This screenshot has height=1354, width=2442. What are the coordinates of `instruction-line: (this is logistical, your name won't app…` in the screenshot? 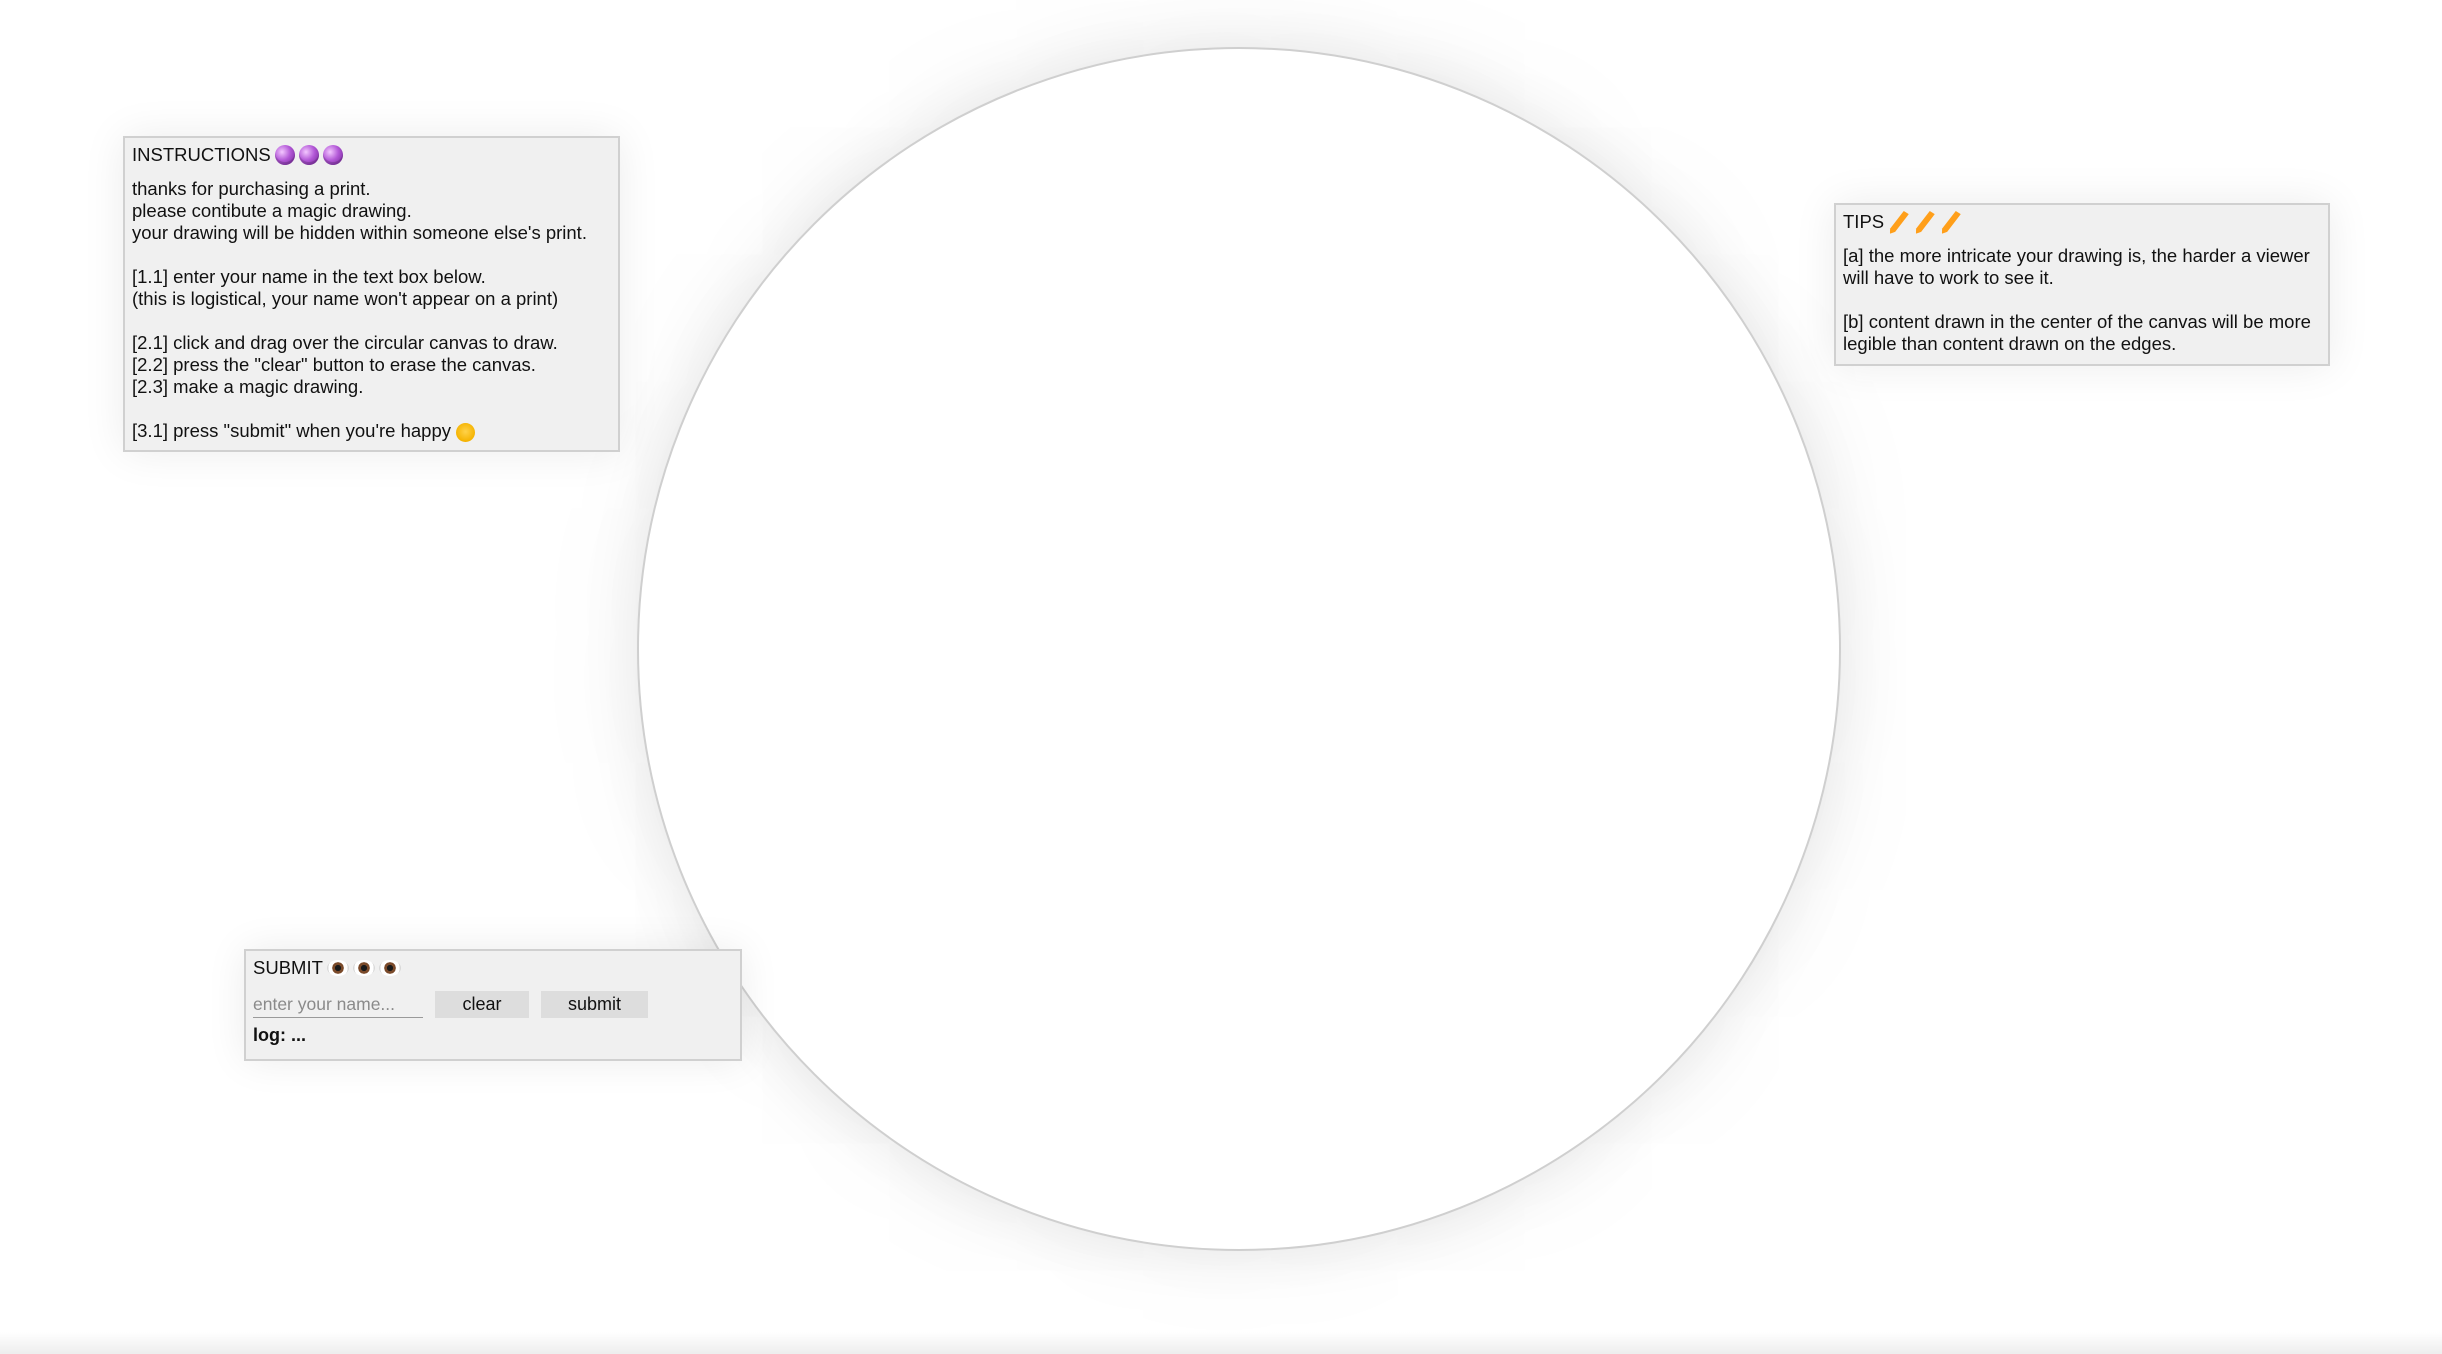 It's located at (345, 298).